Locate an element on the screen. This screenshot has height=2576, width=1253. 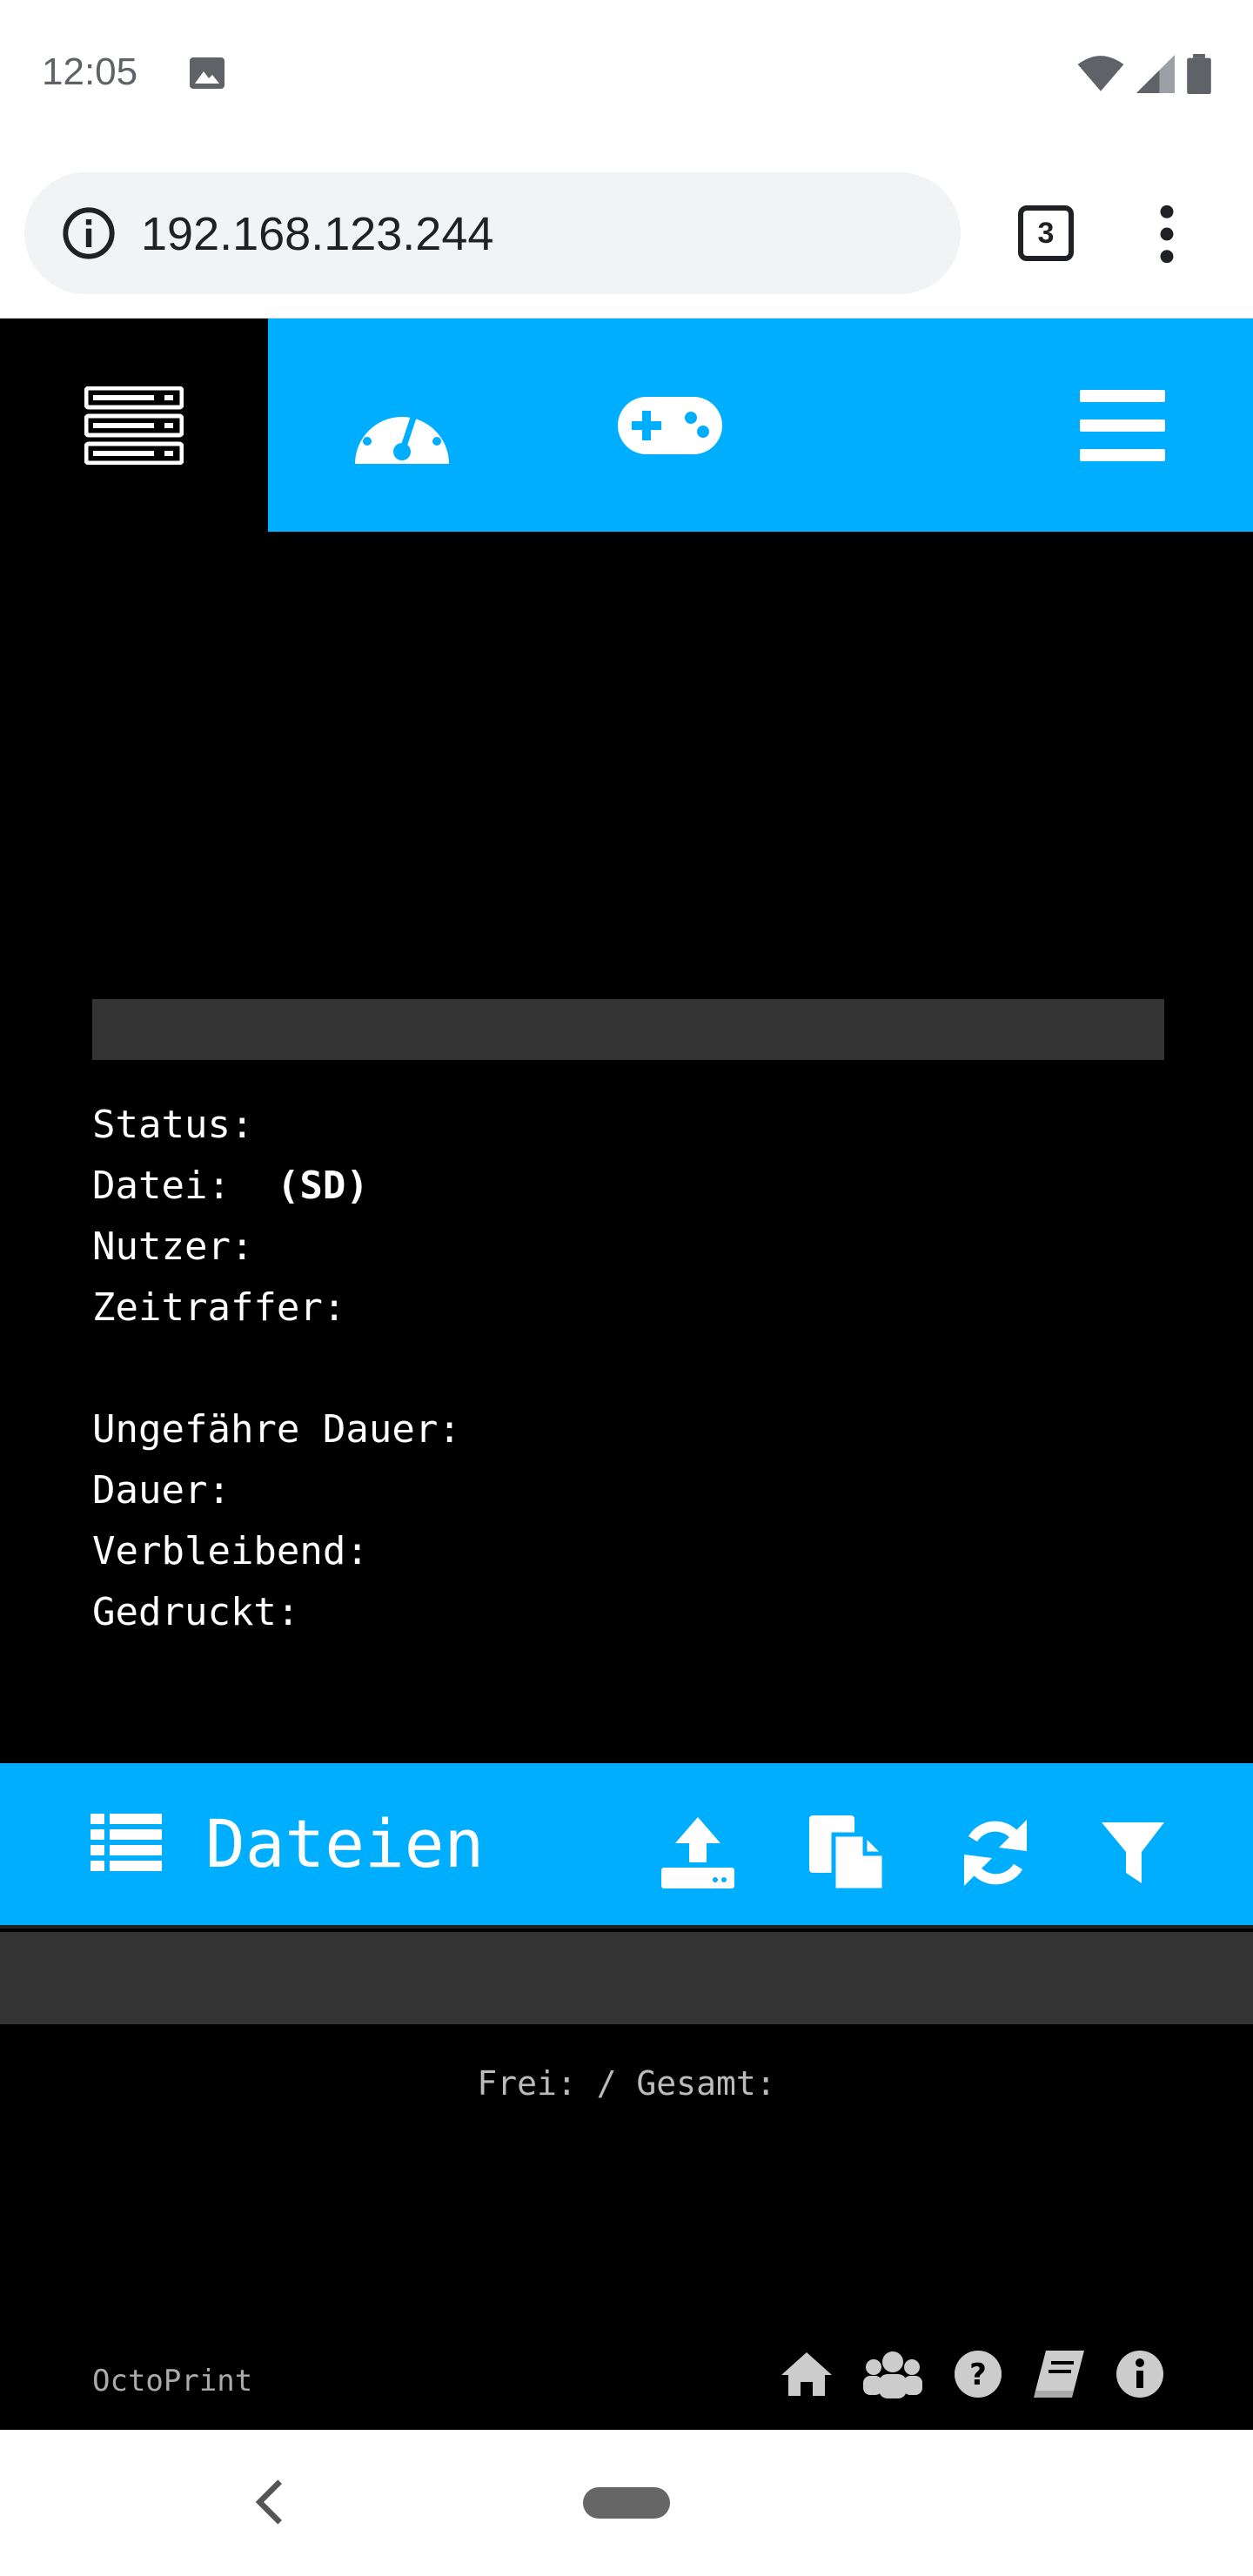
status-label: Status: is located at coordinates (173, 1125).